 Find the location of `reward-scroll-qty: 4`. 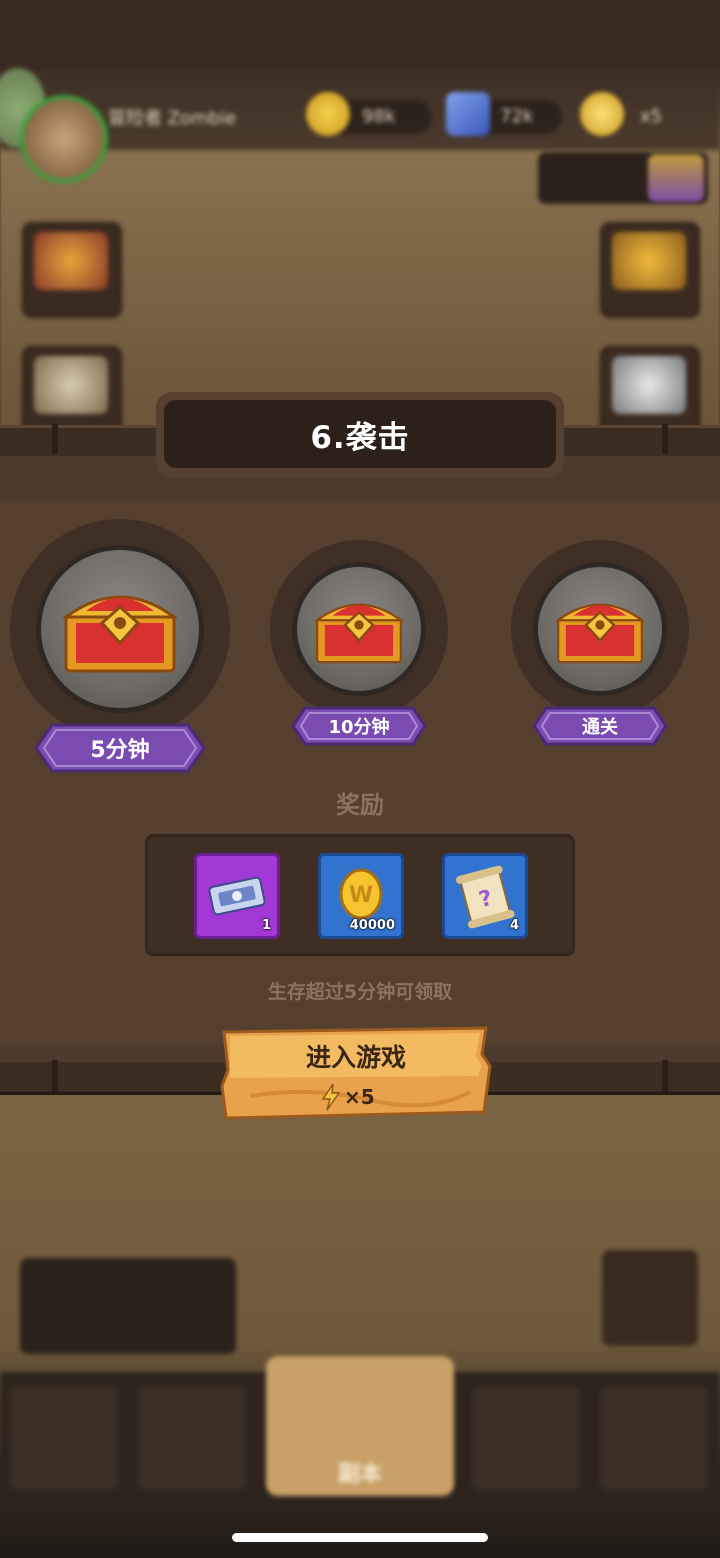

reward-scroll-qty: 4 is located at coordinates (514, 925).